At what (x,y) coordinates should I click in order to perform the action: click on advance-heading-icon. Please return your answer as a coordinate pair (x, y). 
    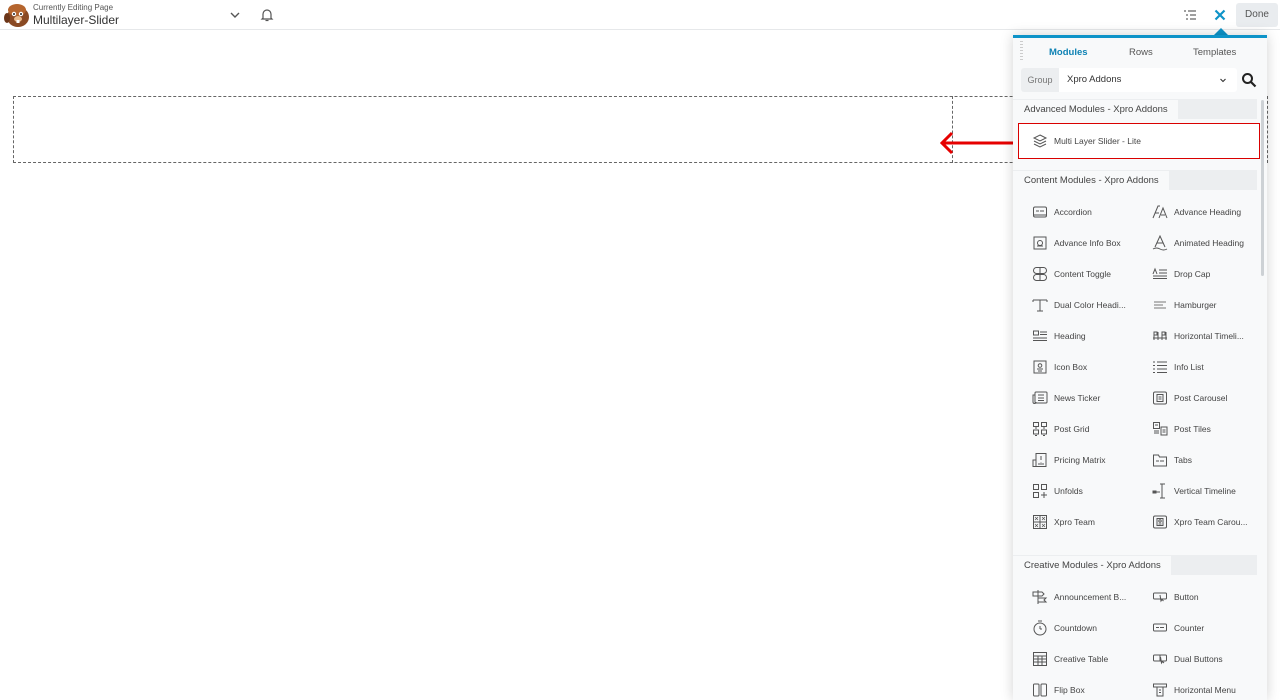
    Looking at the image, I should click on (1160, 212).